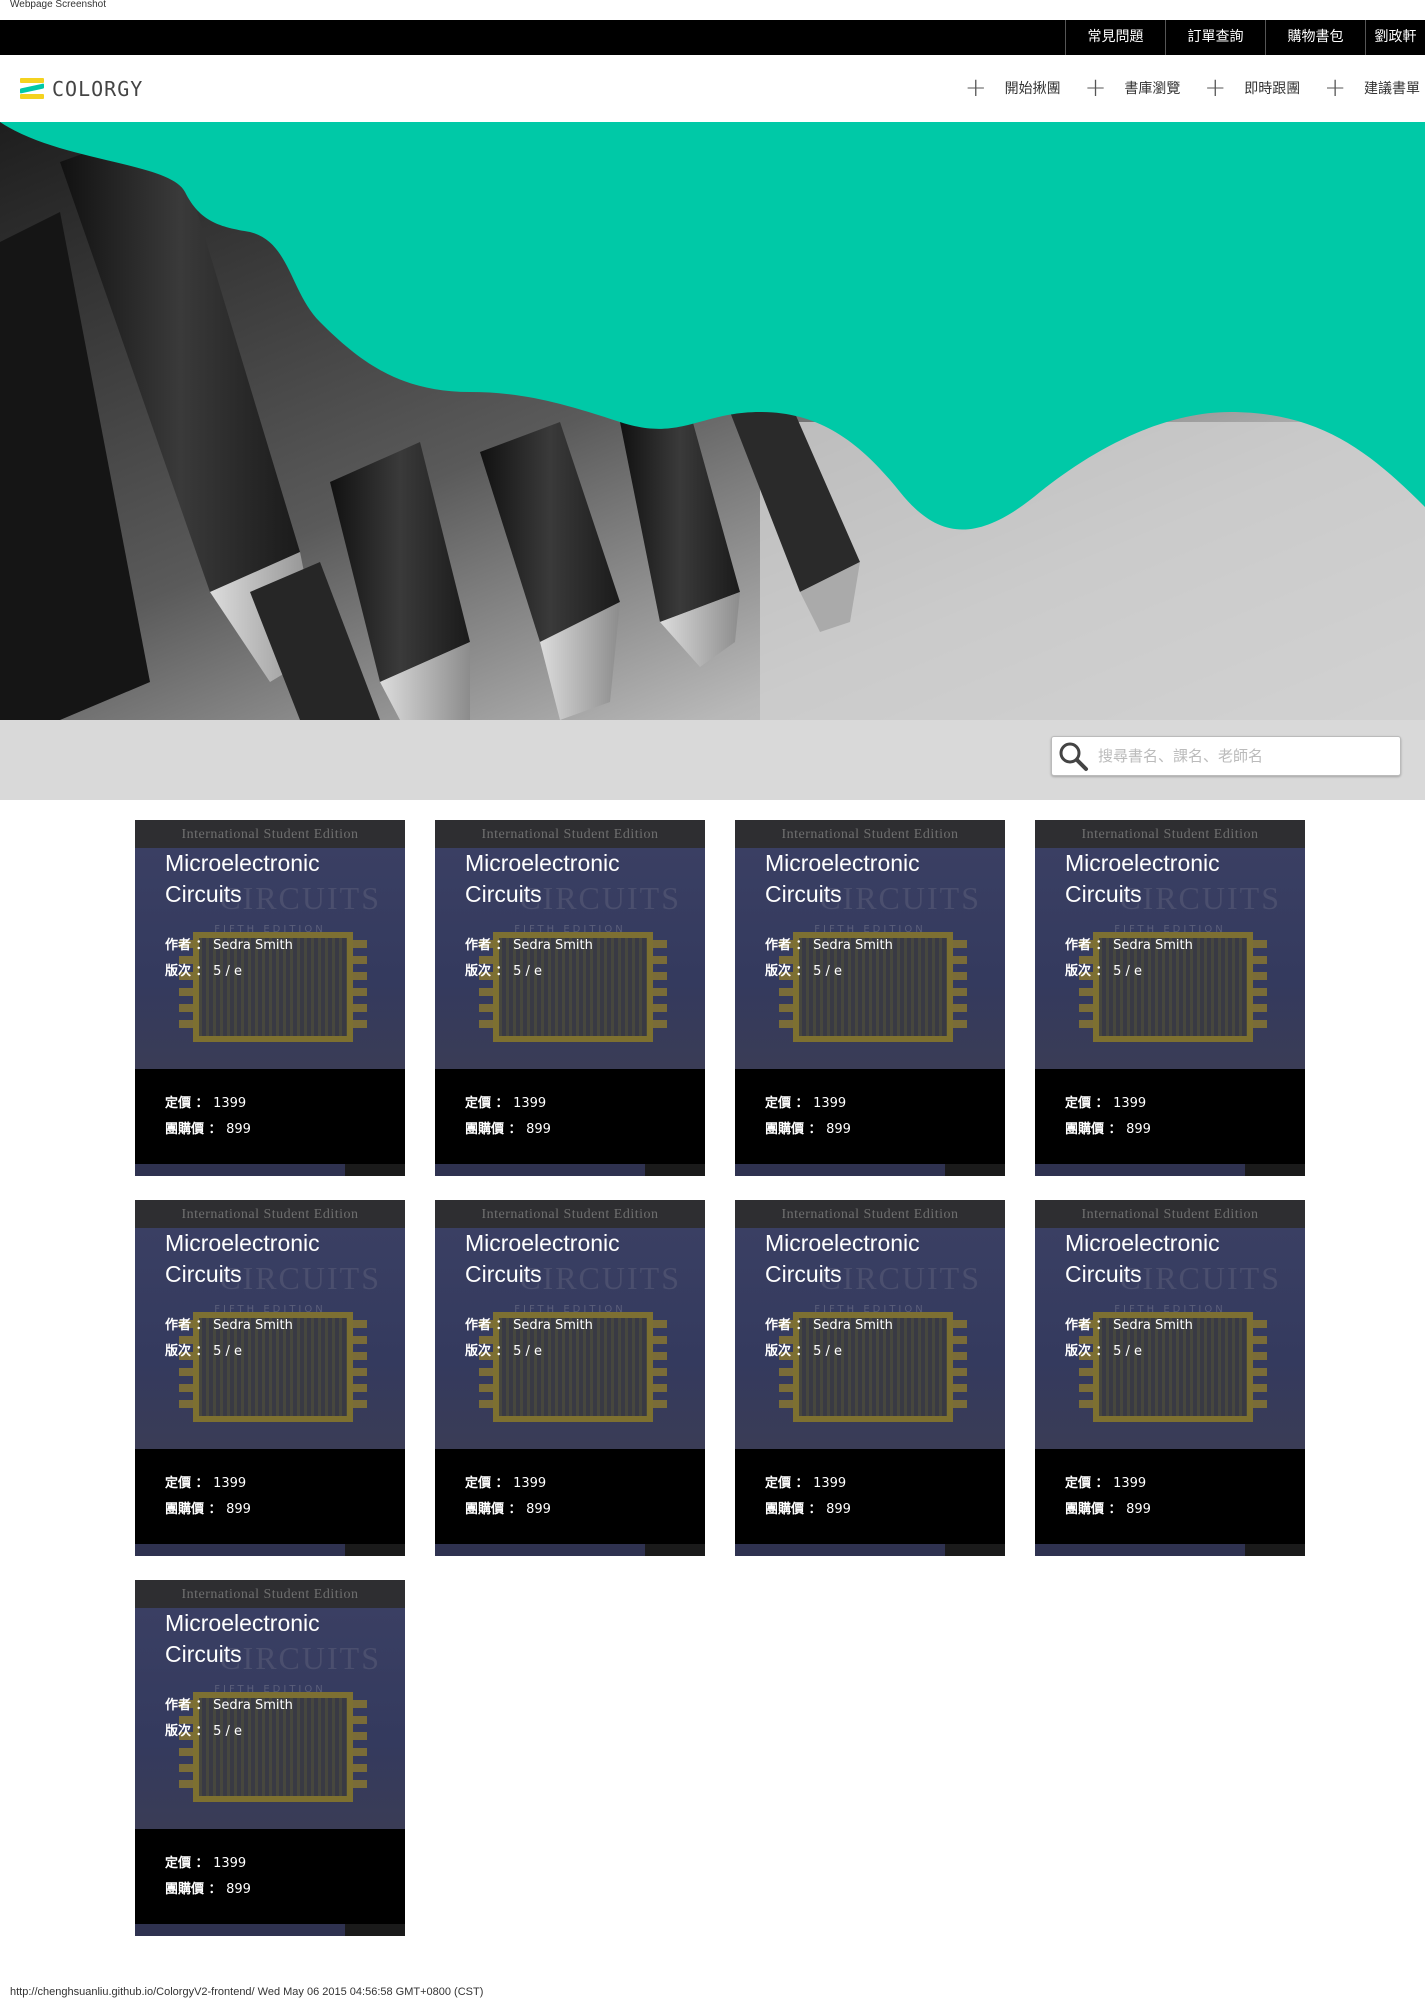  I want to click on main-menu: + 開始揪團 + 書庫瀏覽 + 即時跟團 + 建議書單, so click(1180, 88).